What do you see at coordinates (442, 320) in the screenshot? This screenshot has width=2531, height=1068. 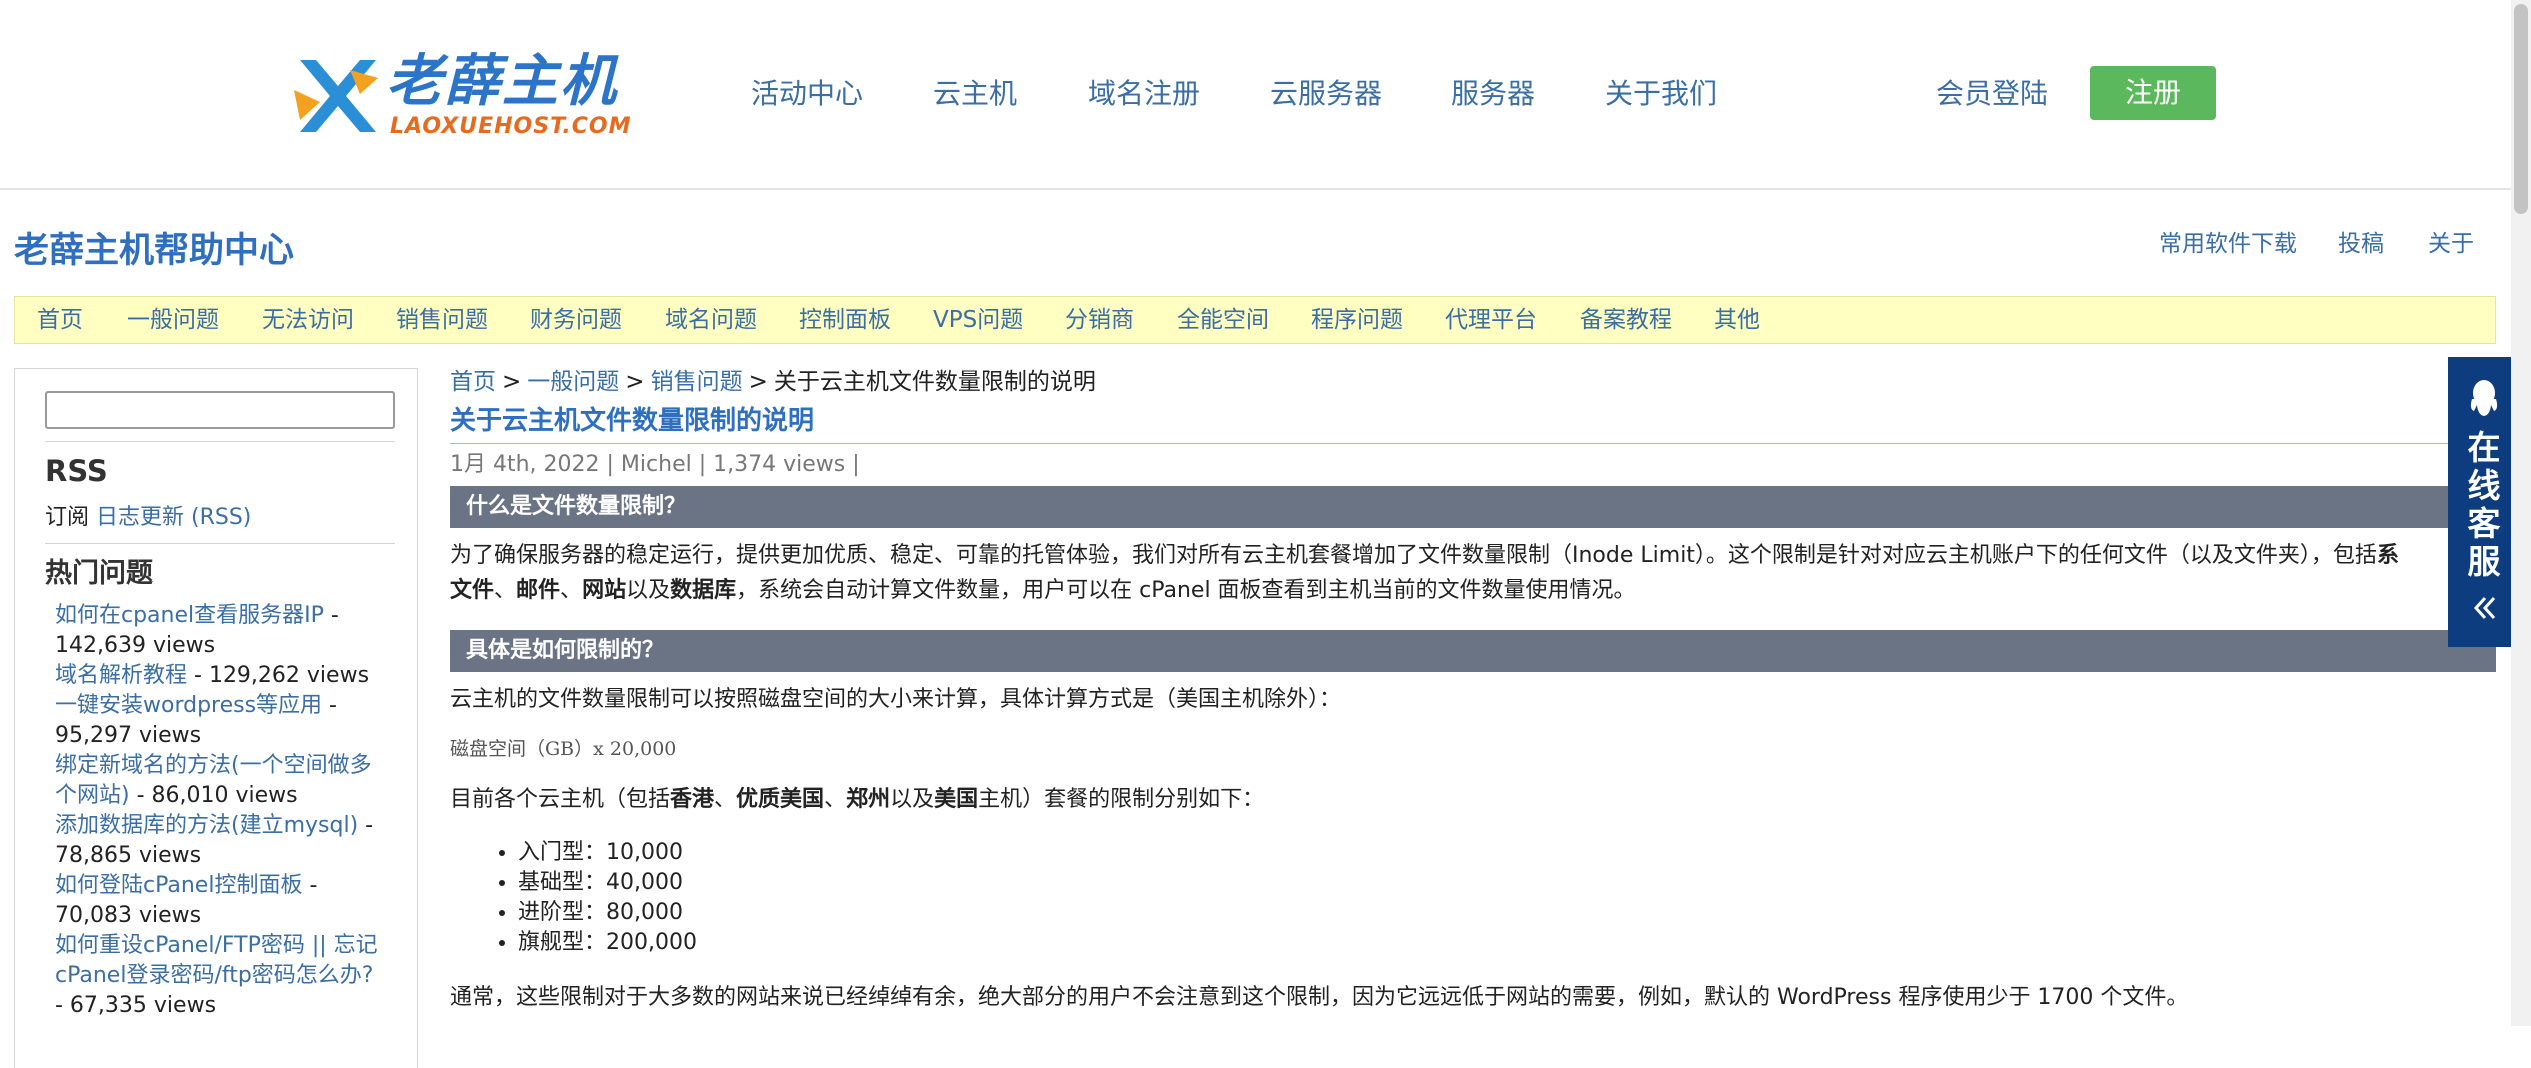 I see `cat-sales: 销售问题` at bounding box center [442, 320].